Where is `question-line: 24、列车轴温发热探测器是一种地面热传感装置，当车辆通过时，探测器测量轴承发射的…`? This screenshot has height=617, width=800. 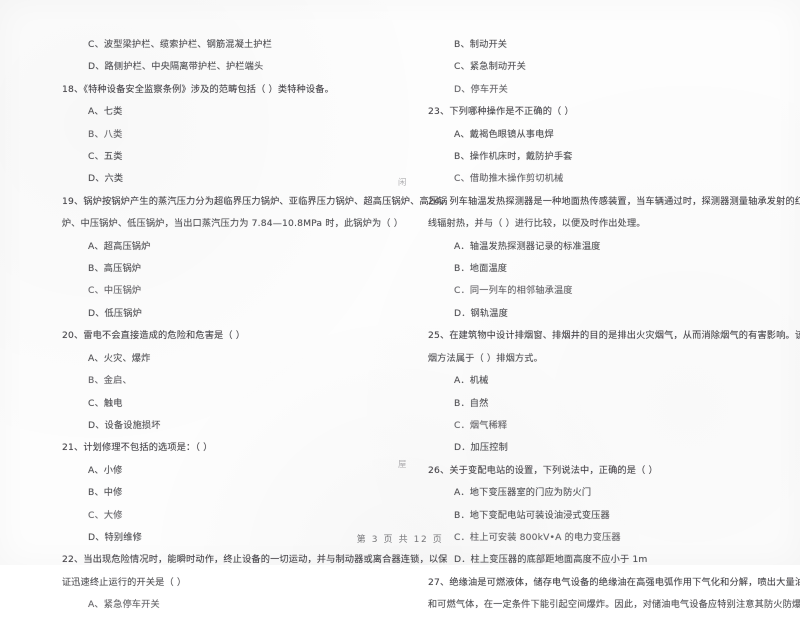
question-line: 24、列车轴温发热探测器是一种地面热传感装置，当车辆通过时，探测器测量轴承发射的… is located at coordinates (614, 201).